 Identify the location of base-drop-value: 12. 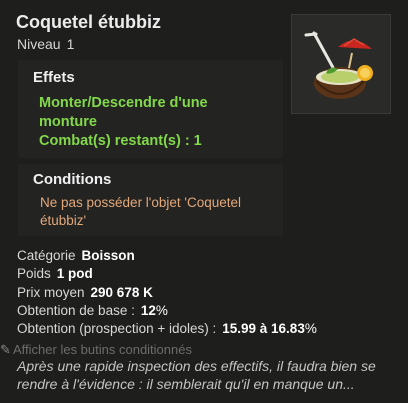
(148, 310).